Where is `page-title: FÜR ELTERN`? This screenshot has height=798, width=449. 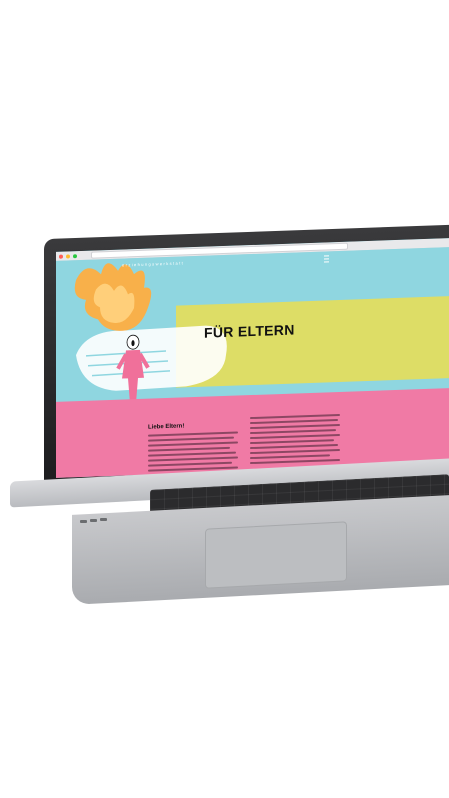 page-title: FÜR ELTERN is located at coordinates (249, 331).